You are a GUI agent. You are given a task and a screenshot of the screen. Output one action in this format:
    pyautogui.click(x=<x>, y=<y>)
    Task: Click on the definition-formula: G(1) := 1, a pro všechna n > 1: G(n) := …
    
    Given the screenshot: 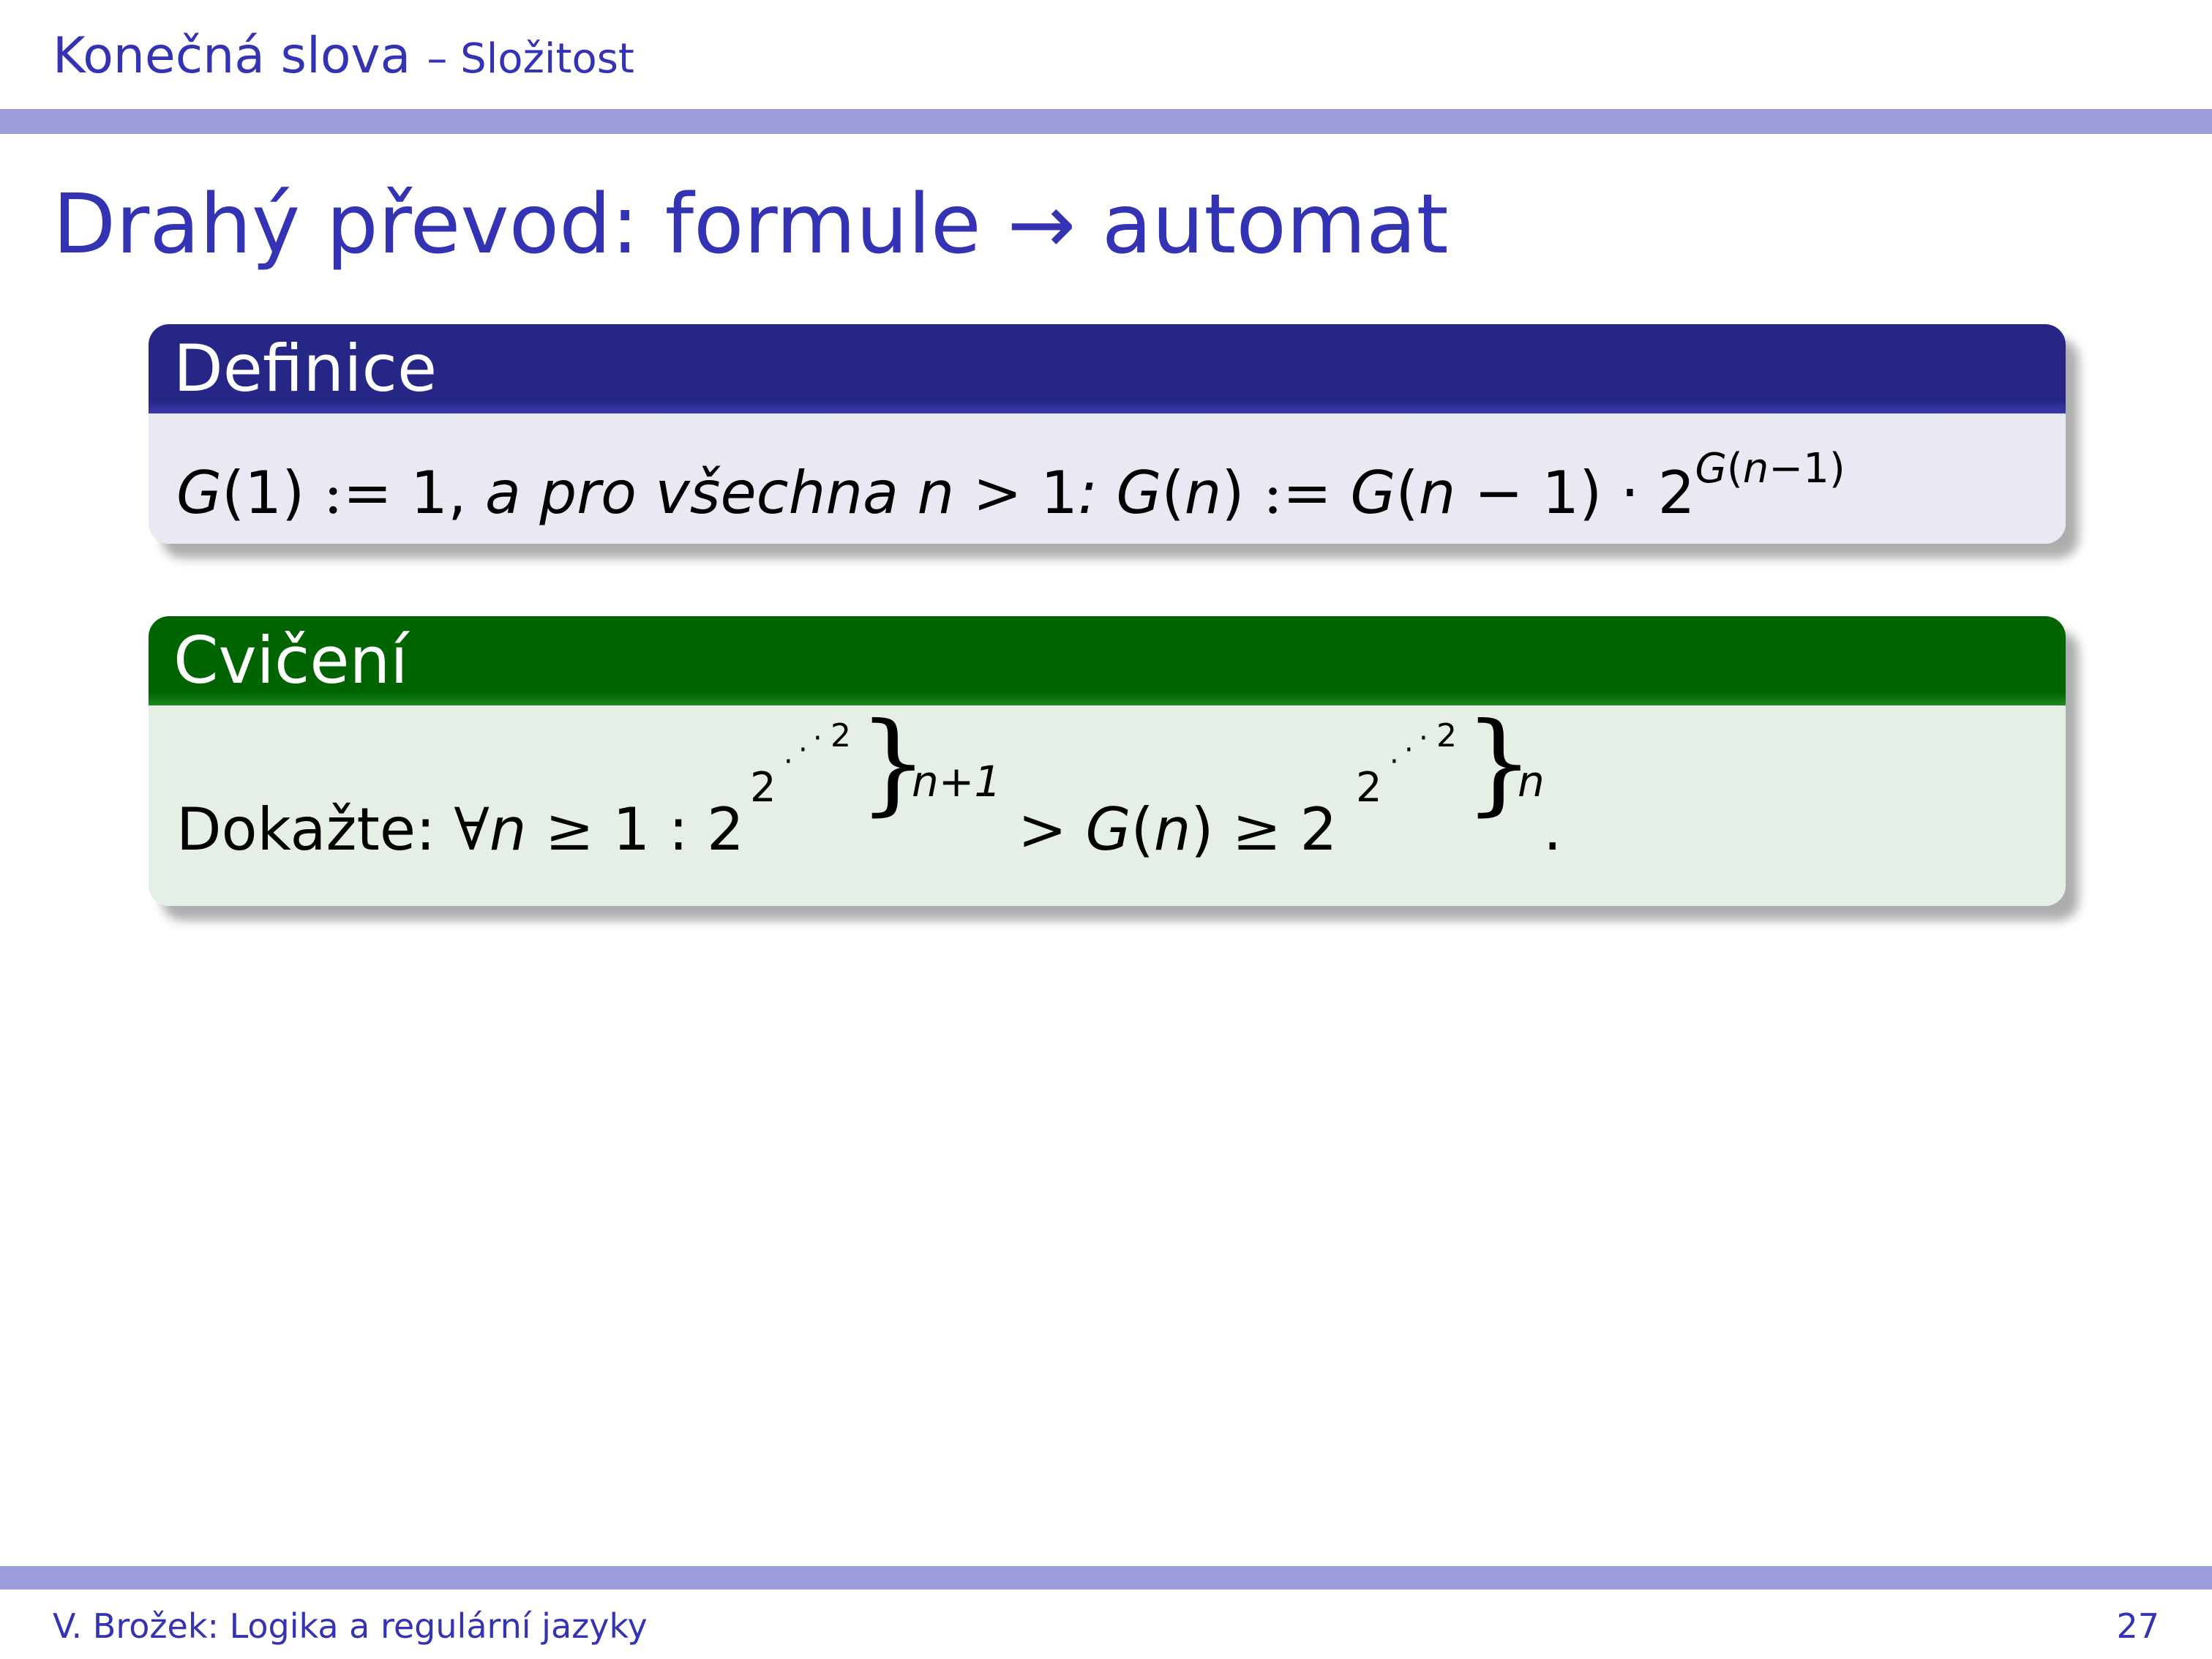 What is the action you would take?
    pyautogui.click(x=1010, y=486)
    